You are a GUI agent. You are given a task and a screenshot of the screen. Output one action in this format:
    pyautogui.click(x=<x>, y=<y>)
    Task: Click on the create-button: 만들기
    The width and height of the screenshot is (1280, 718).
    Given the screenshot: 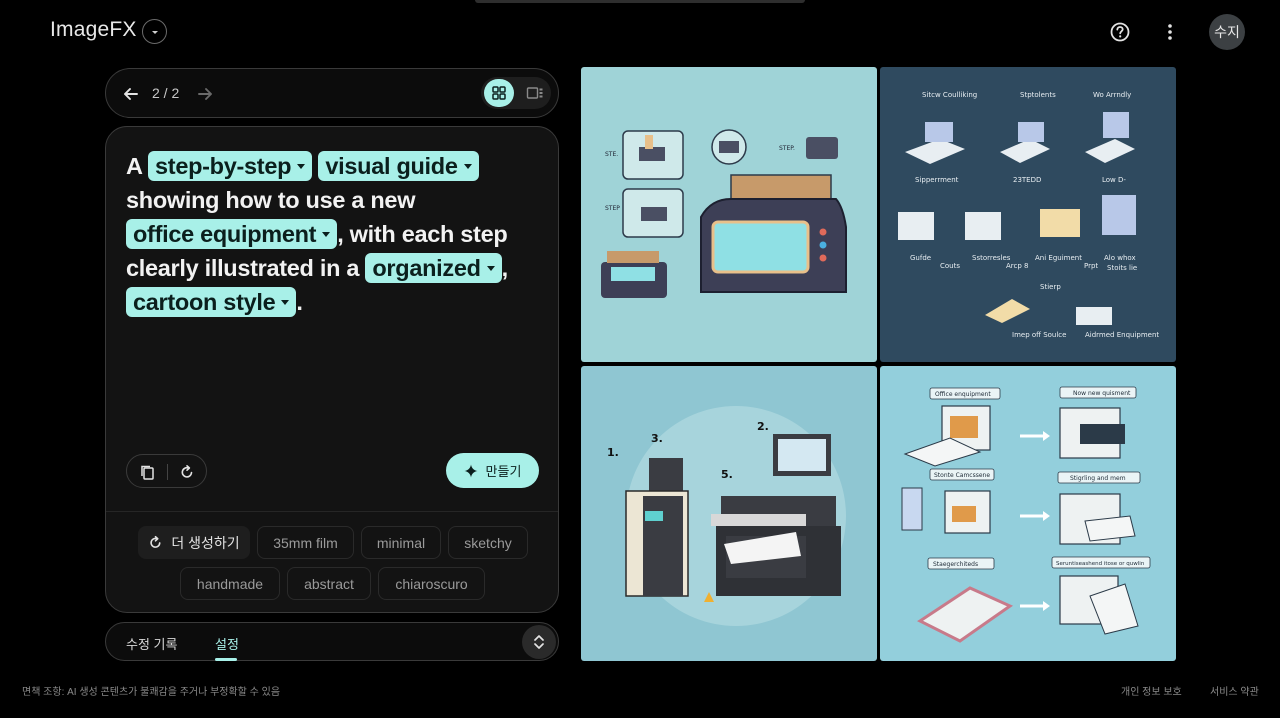 What is the action you would take?
    pyautogui.click(x=492, y=470)
    